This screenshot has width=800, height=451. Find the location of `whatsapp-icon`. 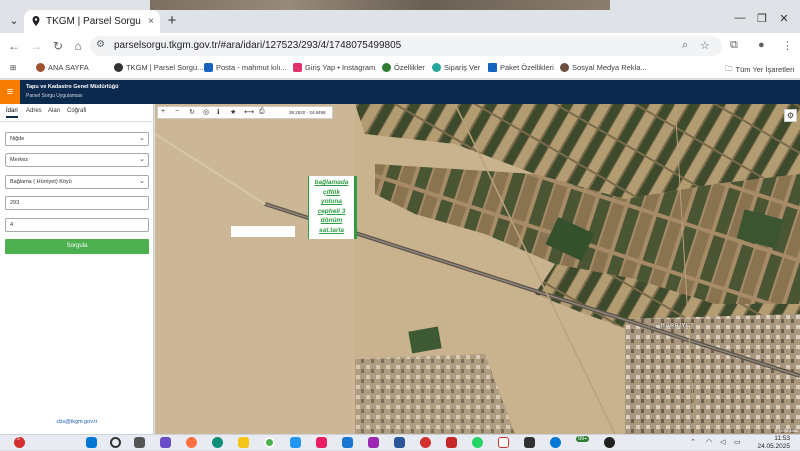

whatsapp-icon is located at coordinates (477, 442).